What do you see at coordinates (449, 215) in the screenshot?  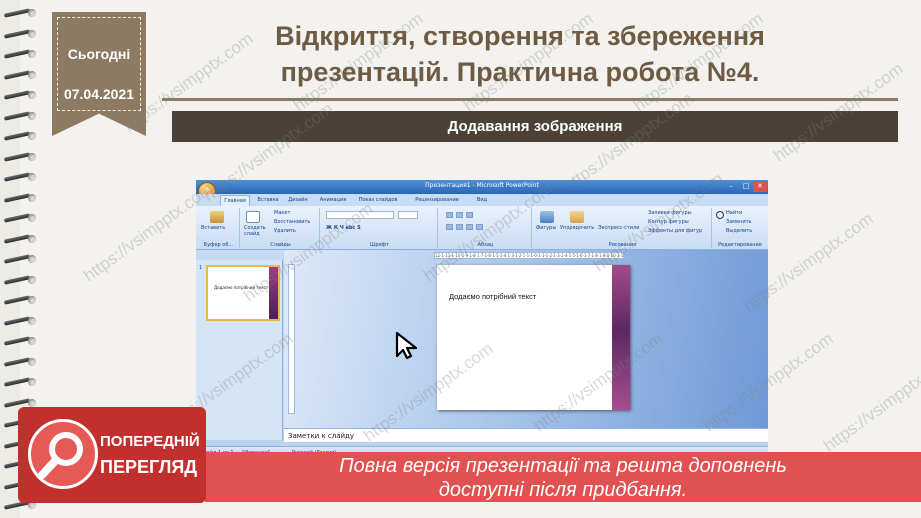 I see `bullets-icon` at bounding box center [449, 215].